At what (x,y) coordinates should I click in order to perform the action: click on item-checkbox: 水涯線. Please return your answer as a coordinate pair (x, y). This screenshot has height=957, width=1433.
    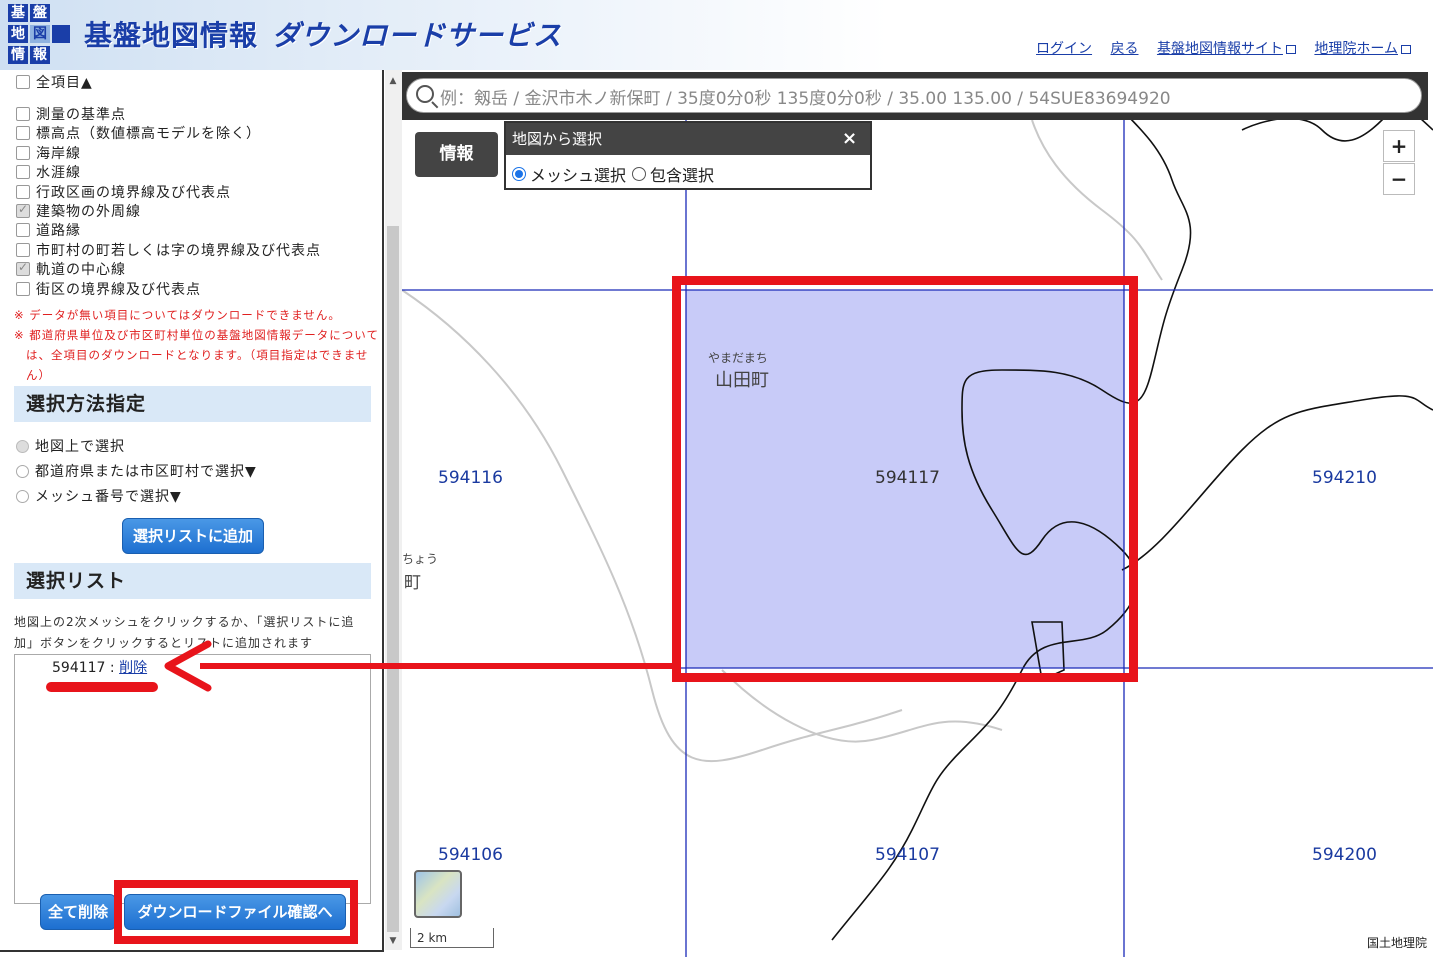
    Looking at the image, I should click on (48, 172).